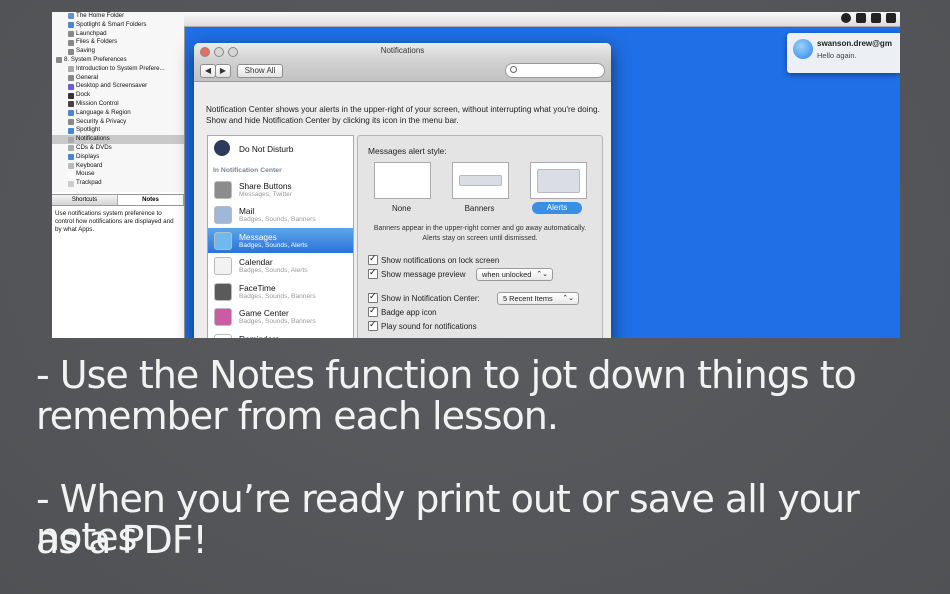 This screenshot has height=594, width=950. I want to click on sound-checkbox: Play sound for notifications, so click(422, 325).